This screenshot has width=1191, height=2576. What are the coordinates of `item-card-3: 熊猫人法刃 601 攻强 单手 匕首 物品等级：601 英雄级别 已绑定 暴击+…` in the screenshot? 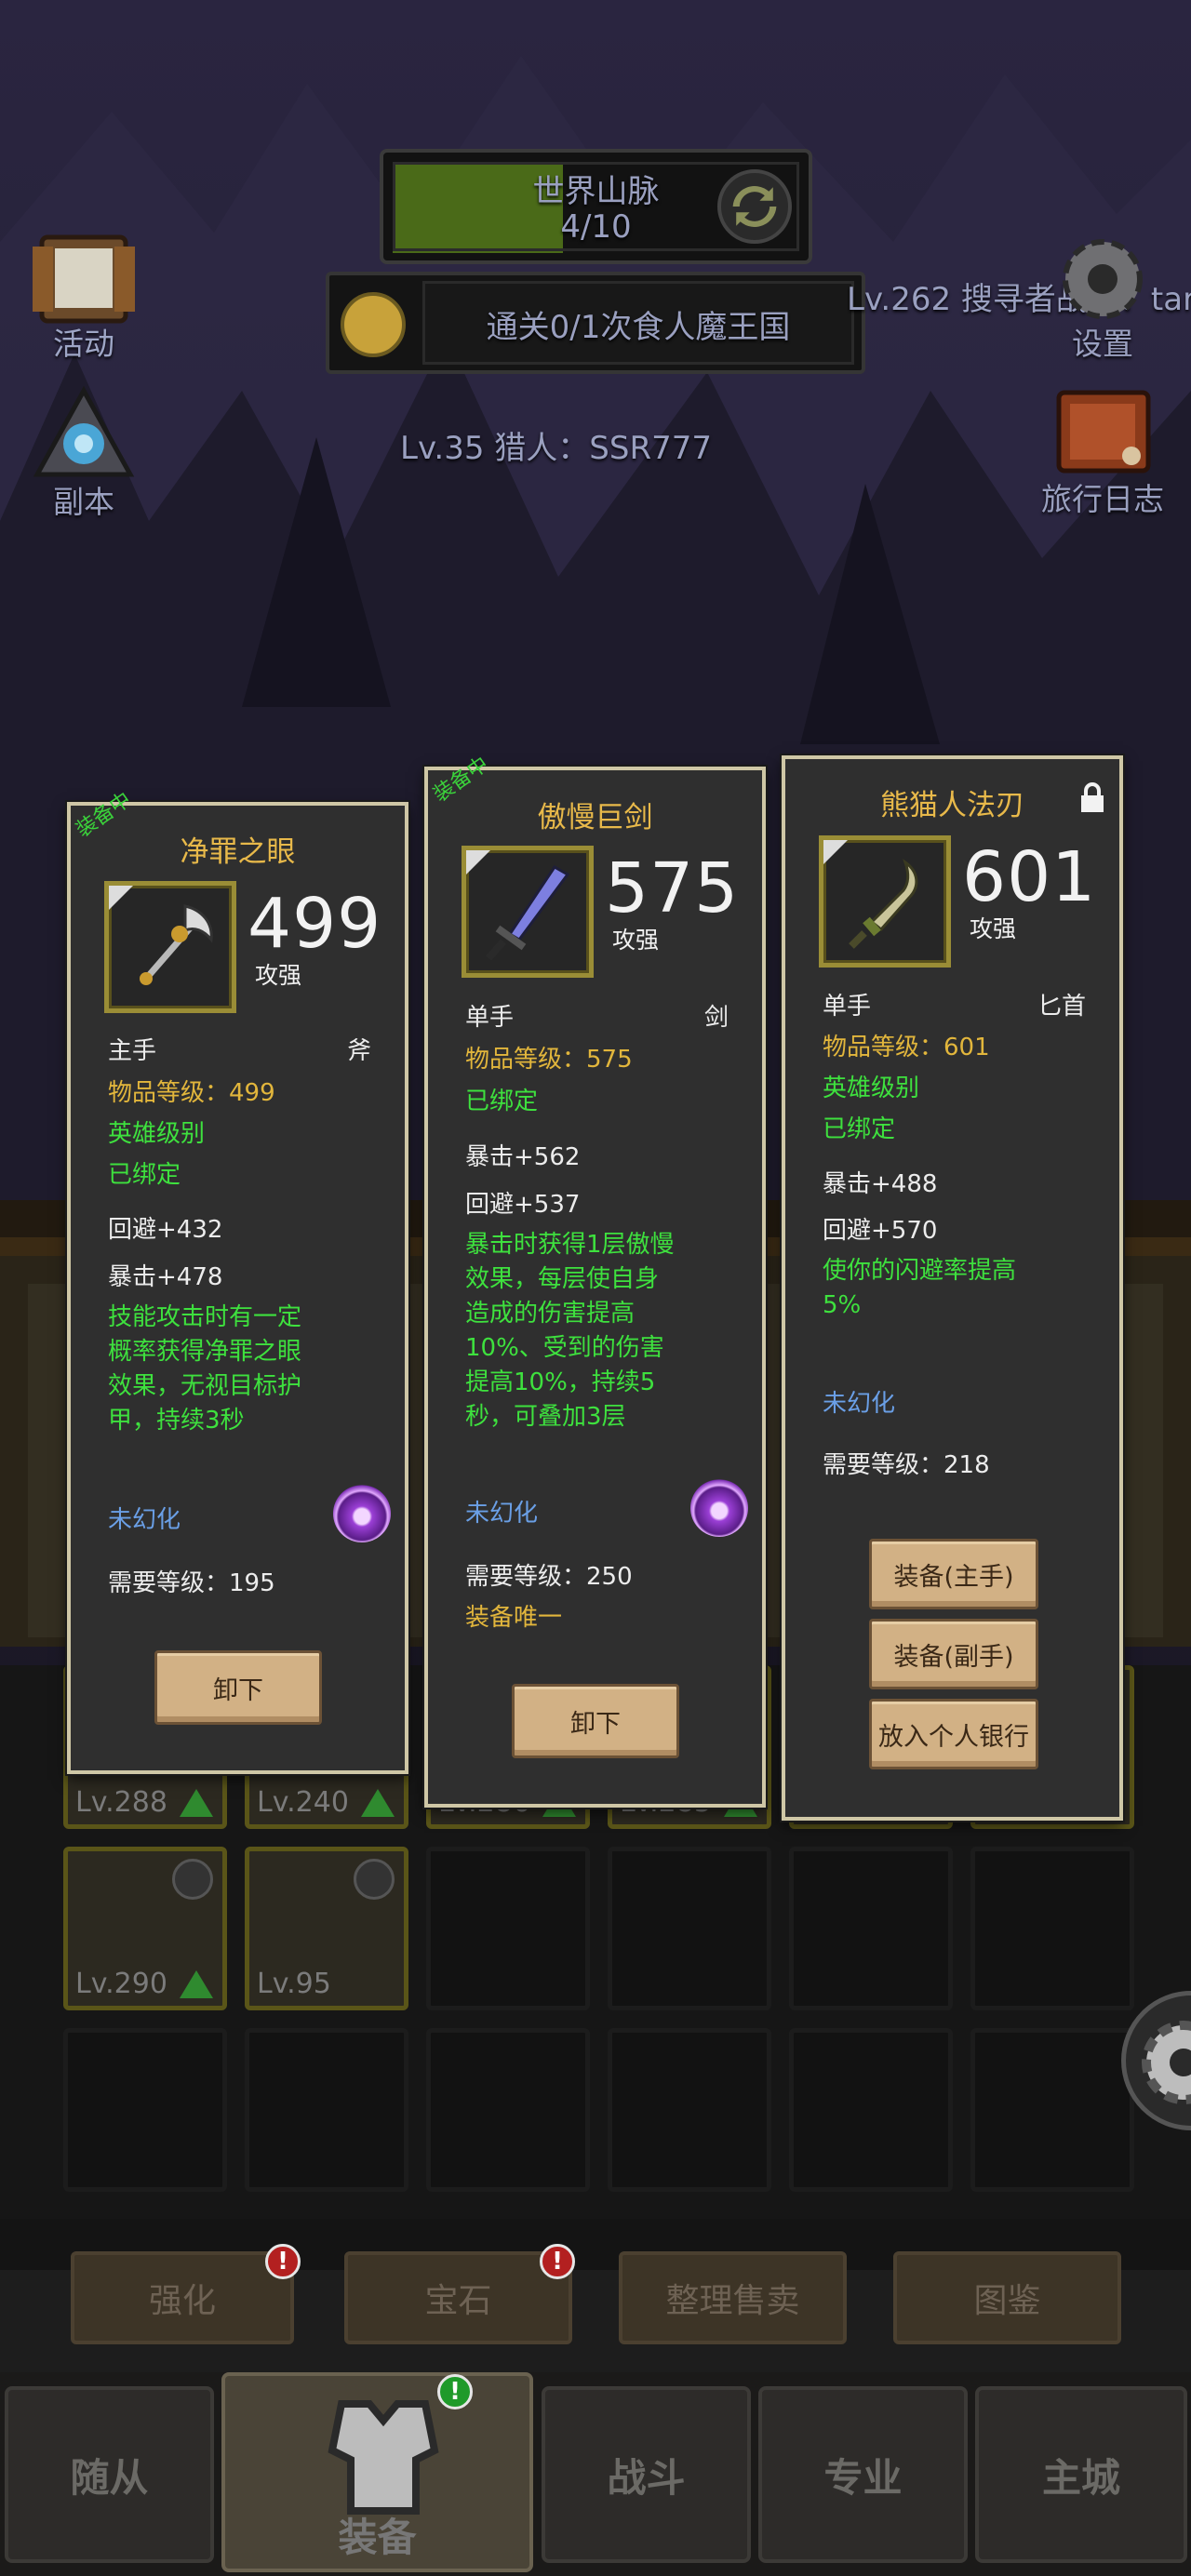 It's located at (952, 1288).